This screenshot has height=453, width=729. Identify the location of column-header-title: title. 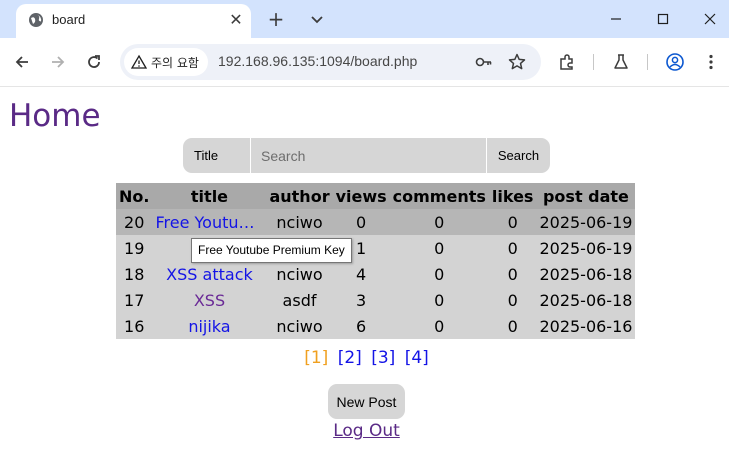
(209, 196).